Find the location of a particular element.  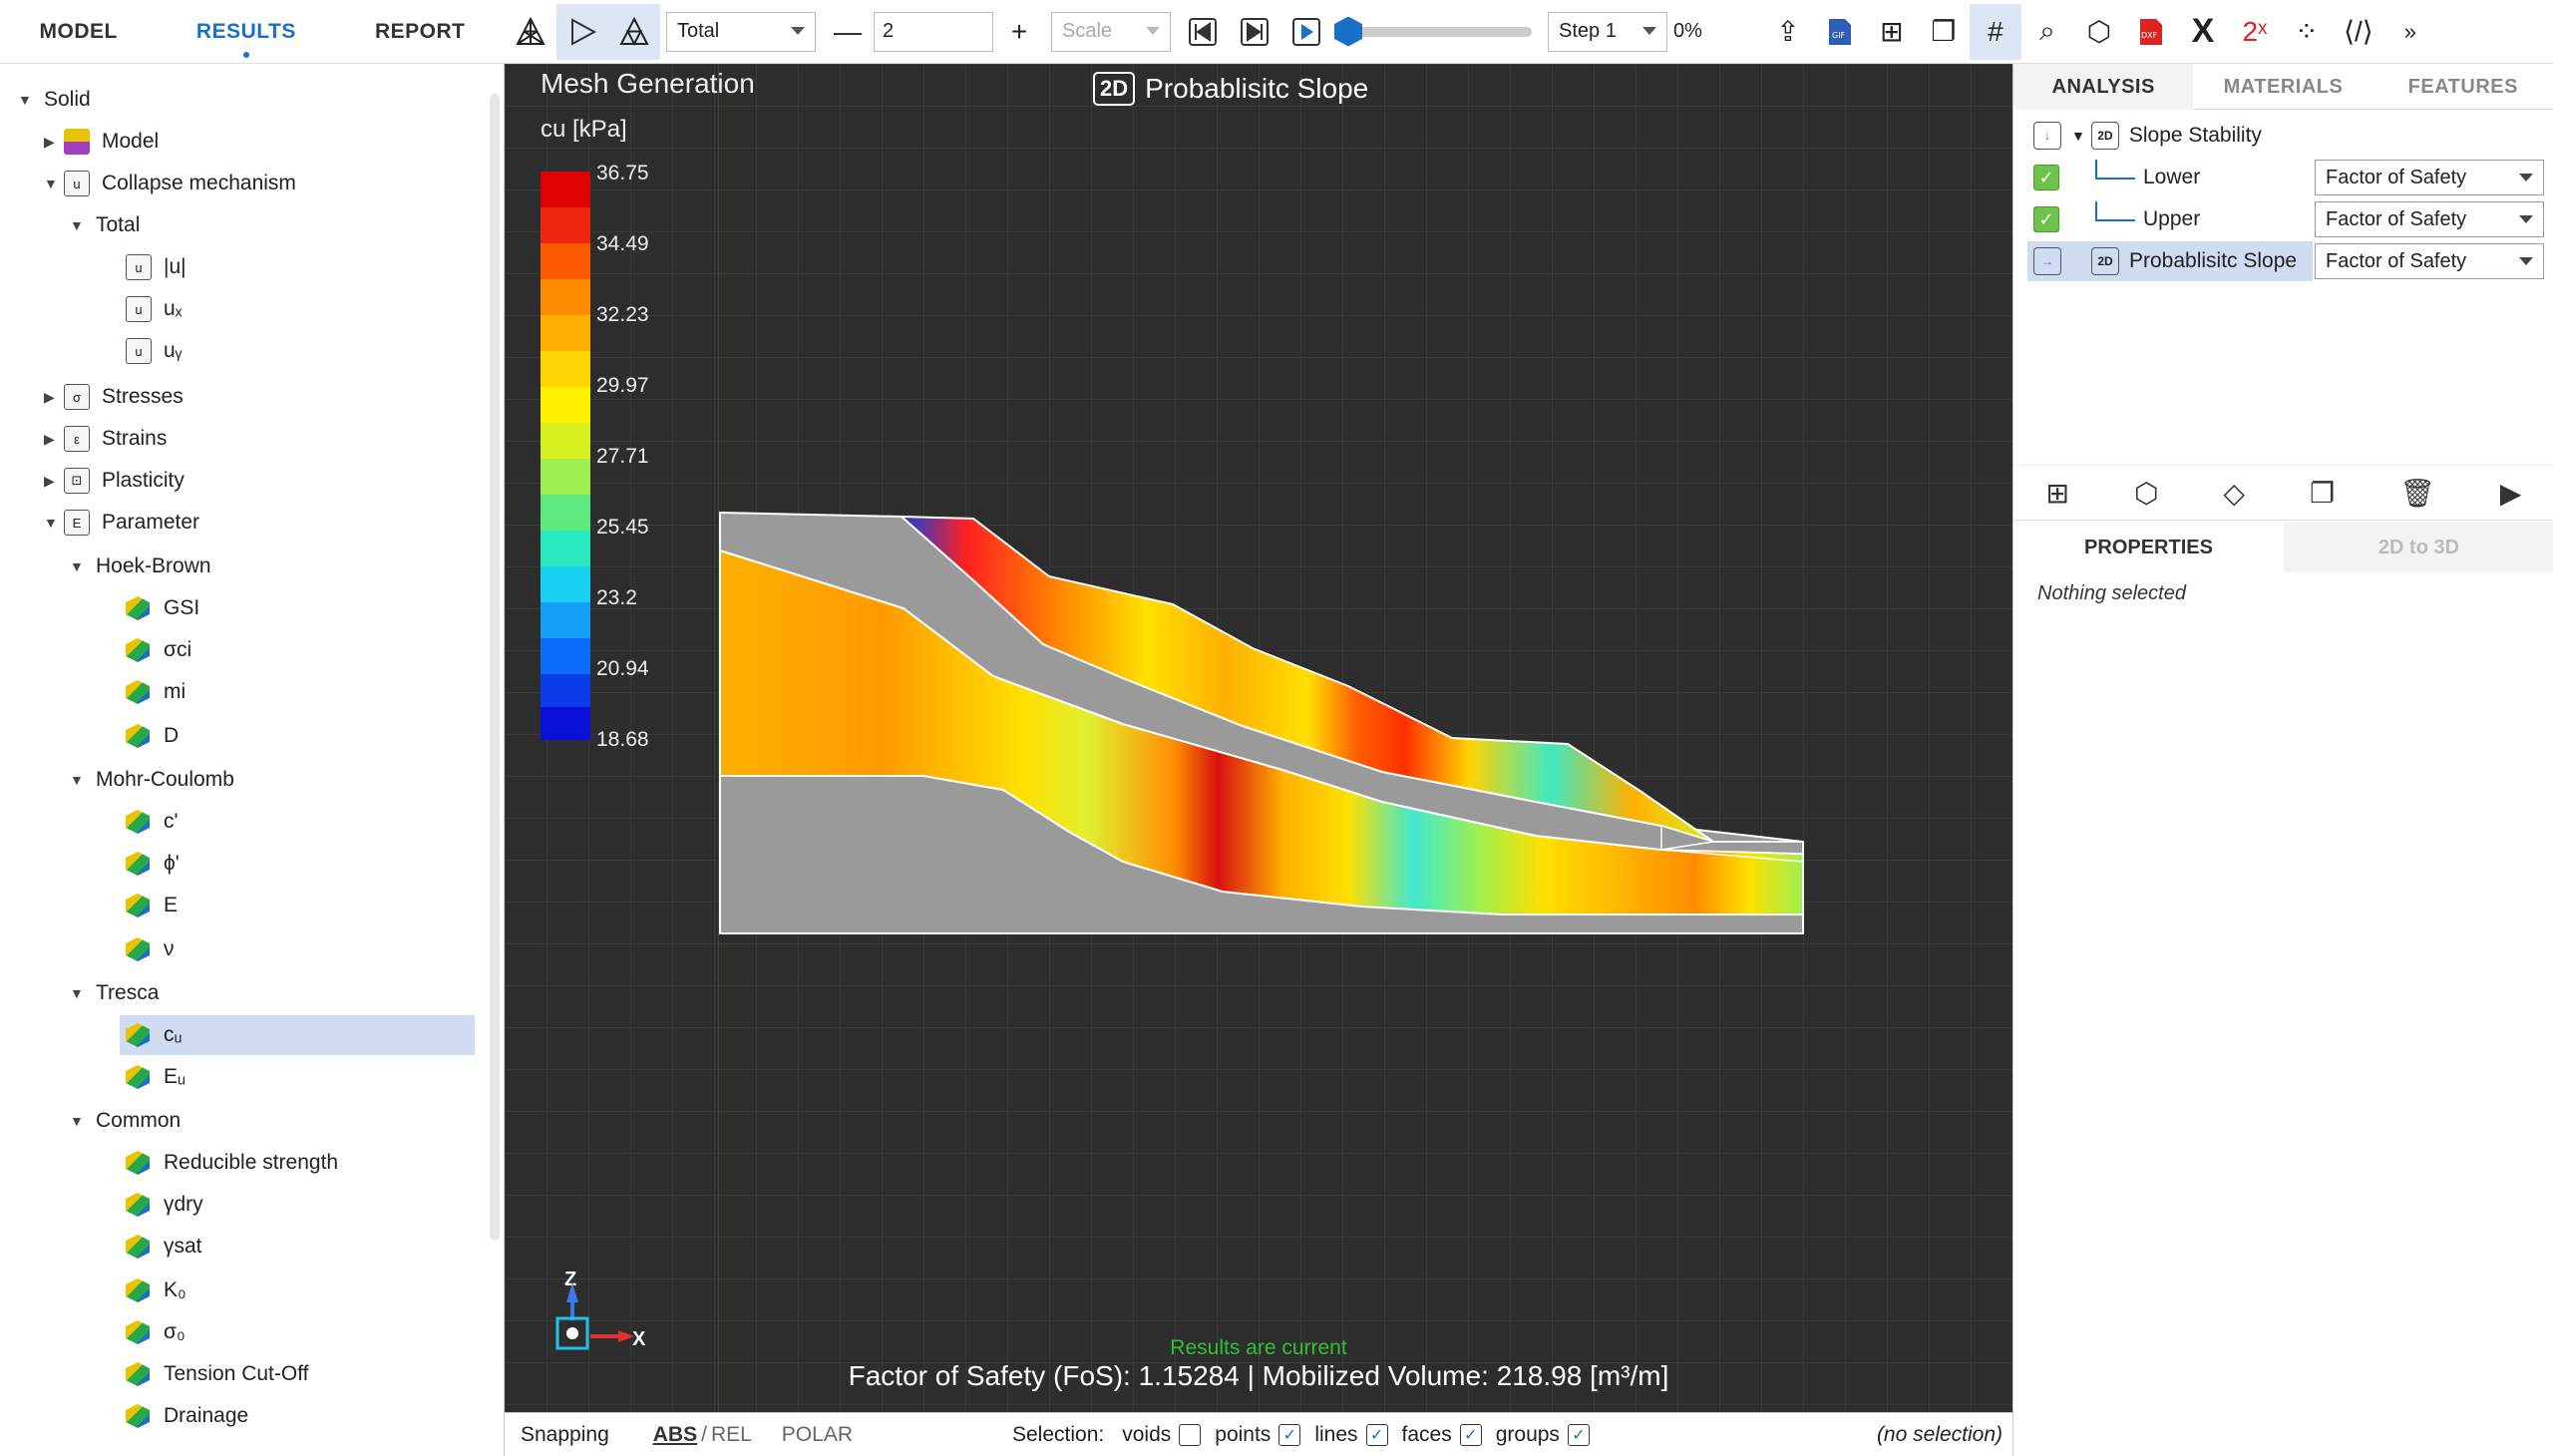

tab-results: RESULTS is located at coordinates (246, 32).